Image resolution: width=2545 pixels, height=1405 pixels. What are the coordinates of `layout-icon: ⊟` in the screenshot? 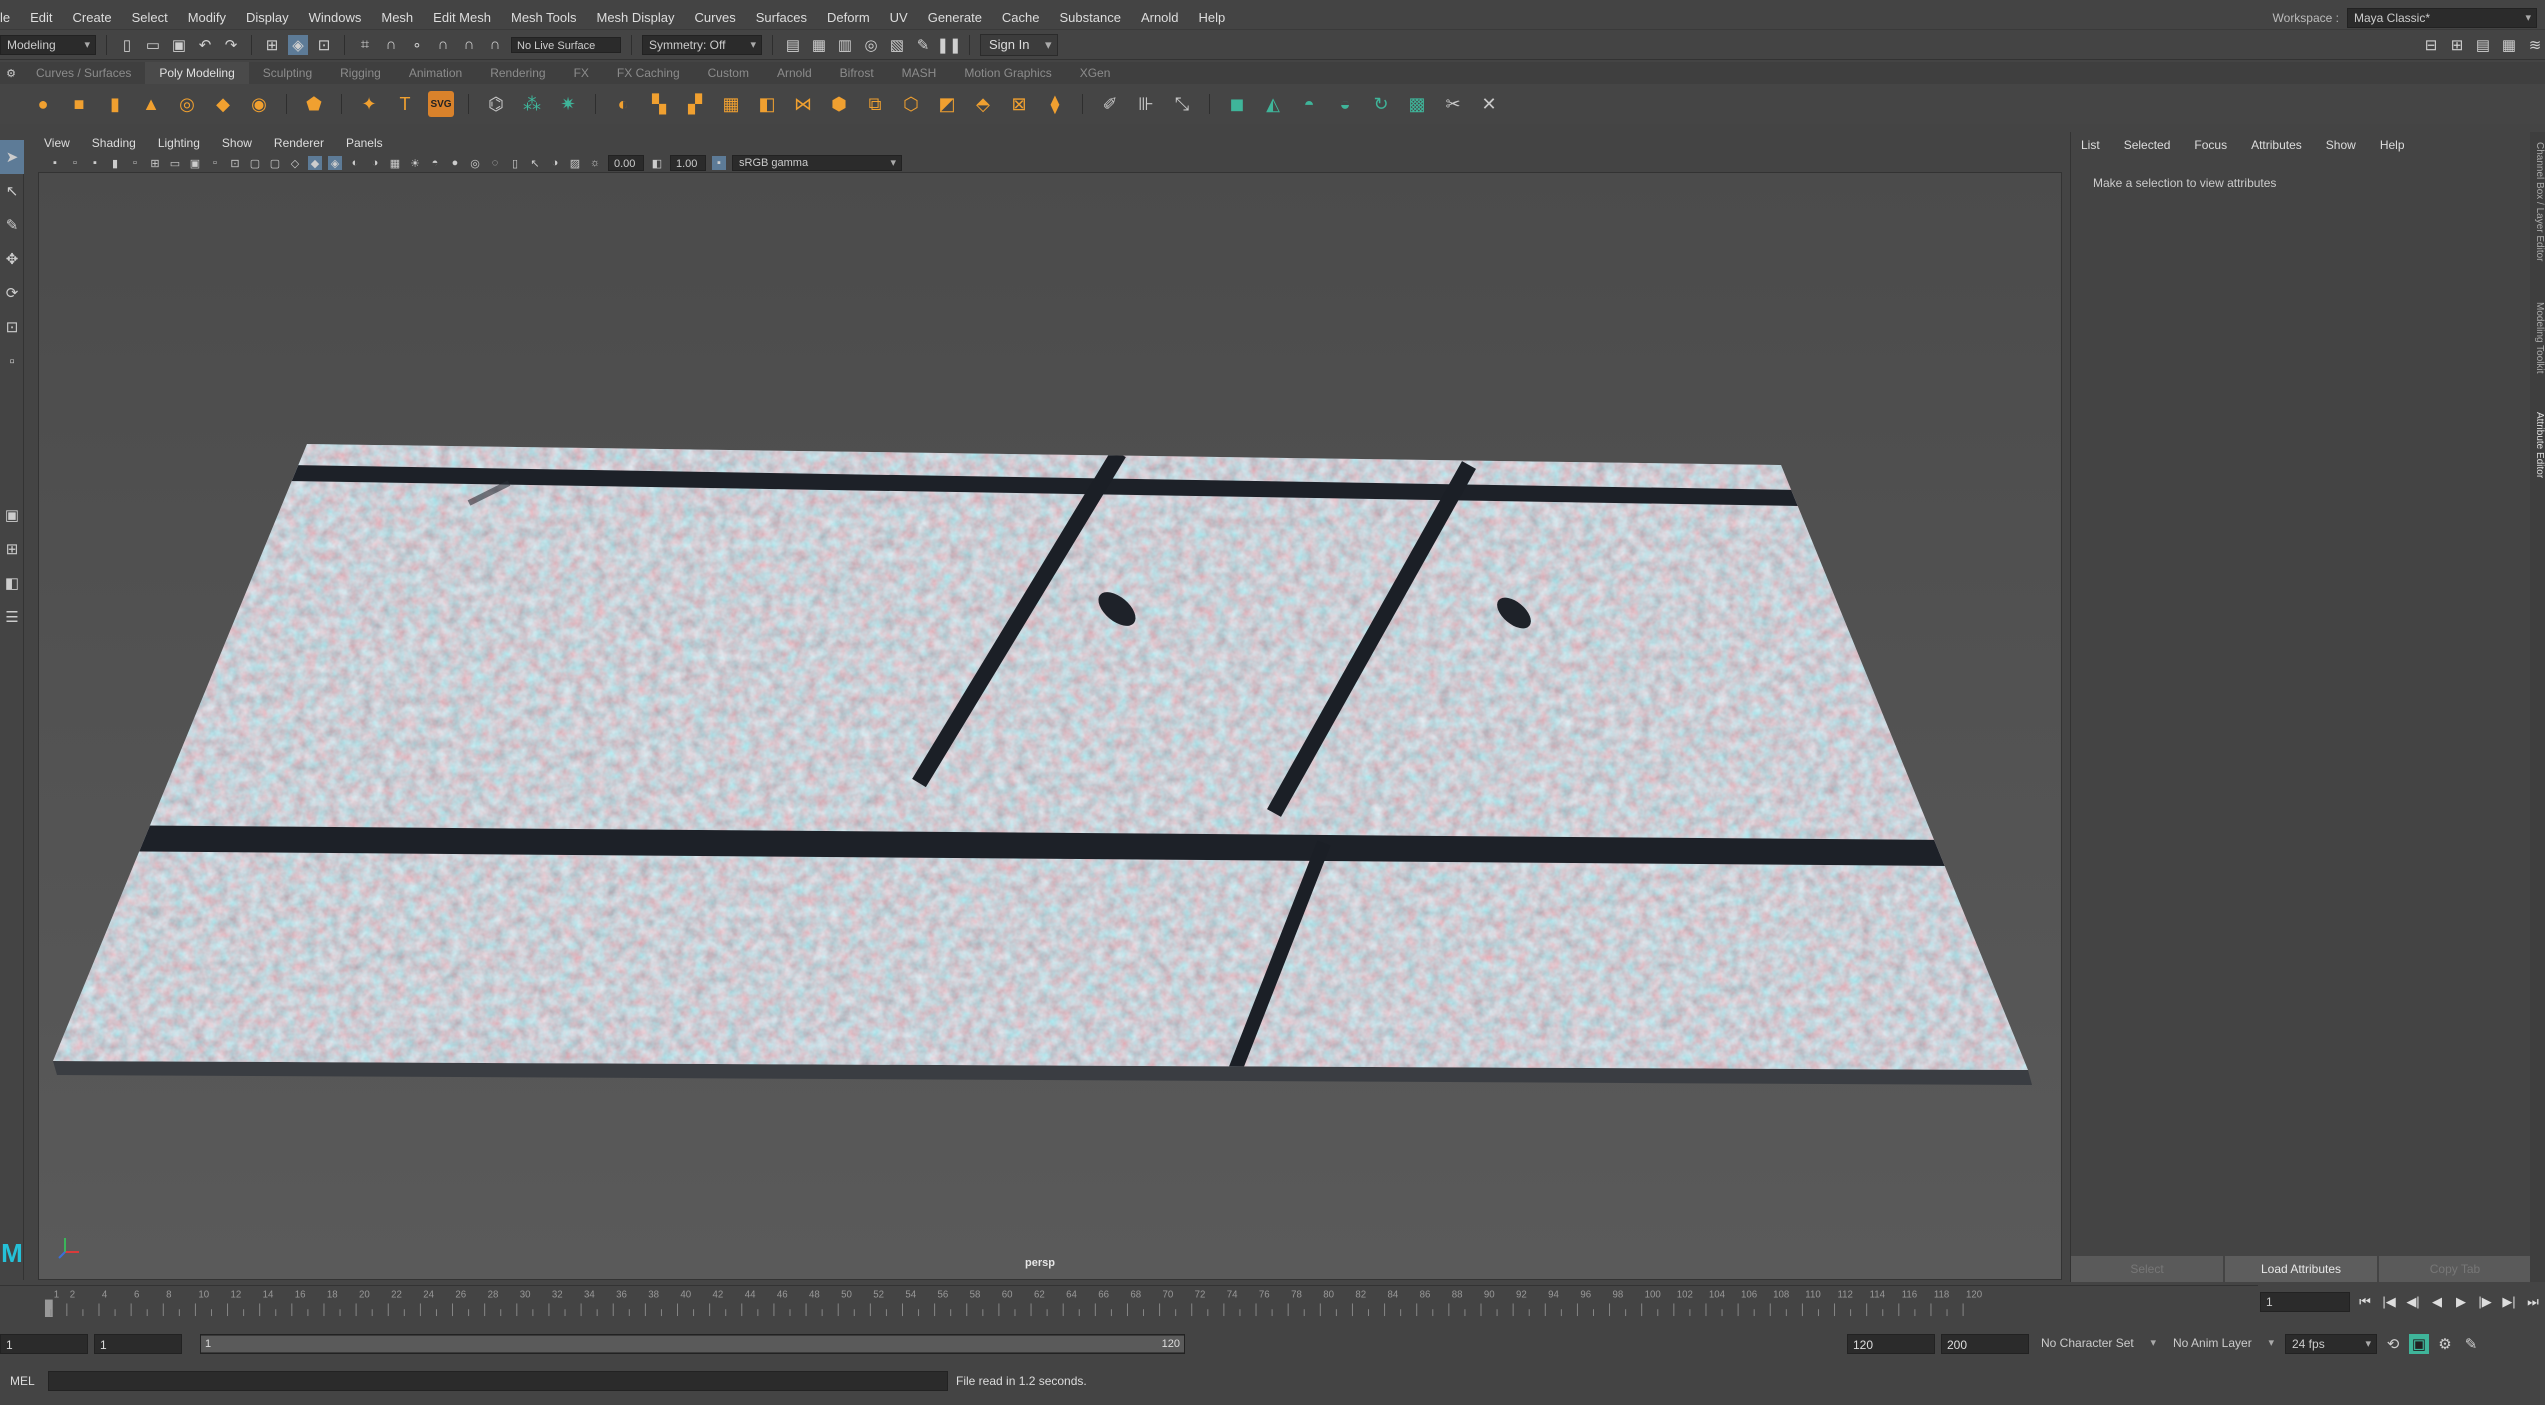 It's located at (2431, 45).